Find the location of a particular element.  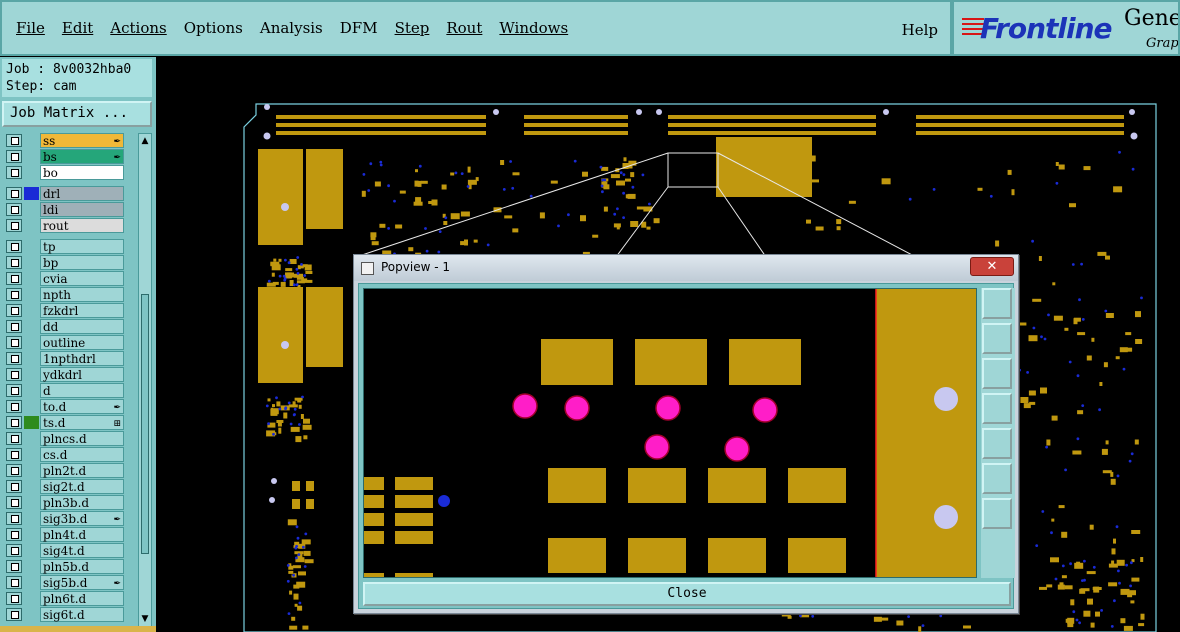

layer-row: pln5b.d is located at coordinates (65, 566).